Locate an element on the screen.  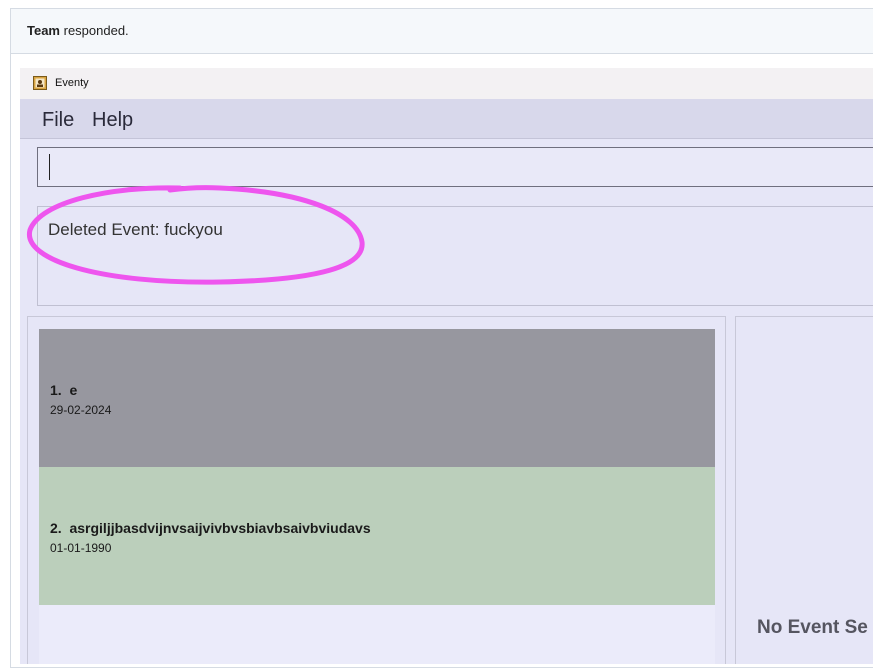
event-name: 1. e is located at coordinates (64, 390).